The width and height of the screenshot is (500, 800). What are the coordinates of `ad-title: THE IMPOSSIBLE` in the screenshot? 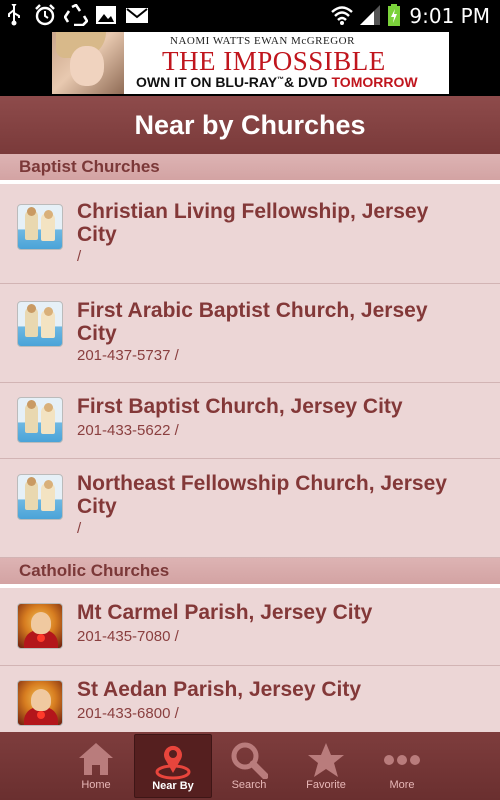 It's located at (274, 61).